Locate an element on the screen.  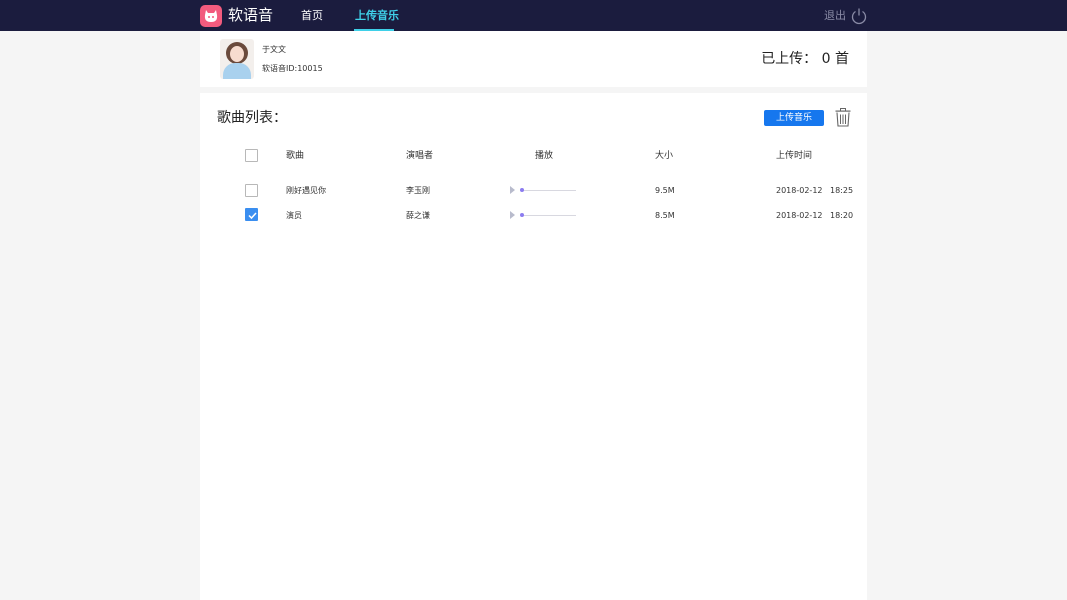
user-id: 软语音ID:10015 is located at coordinates (292, 68).